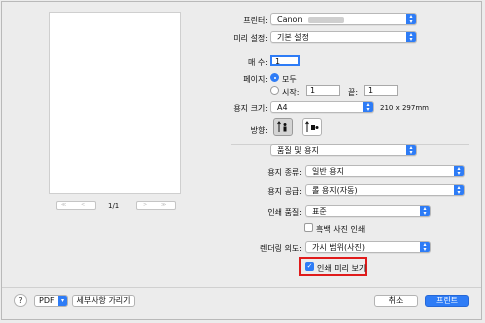  Describe the element at coordinates (255, 20) in the screenshot. I see `printer-label: 프린터:` at that location.